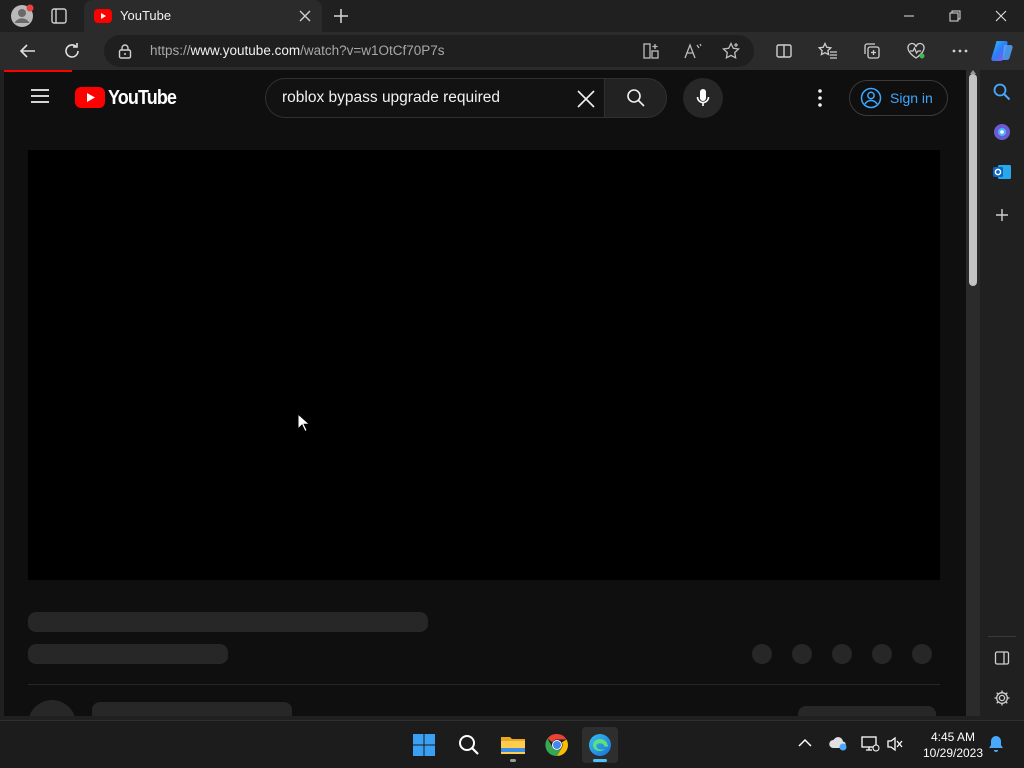  I want to click on browser-essentials-button, so click(916, 51).